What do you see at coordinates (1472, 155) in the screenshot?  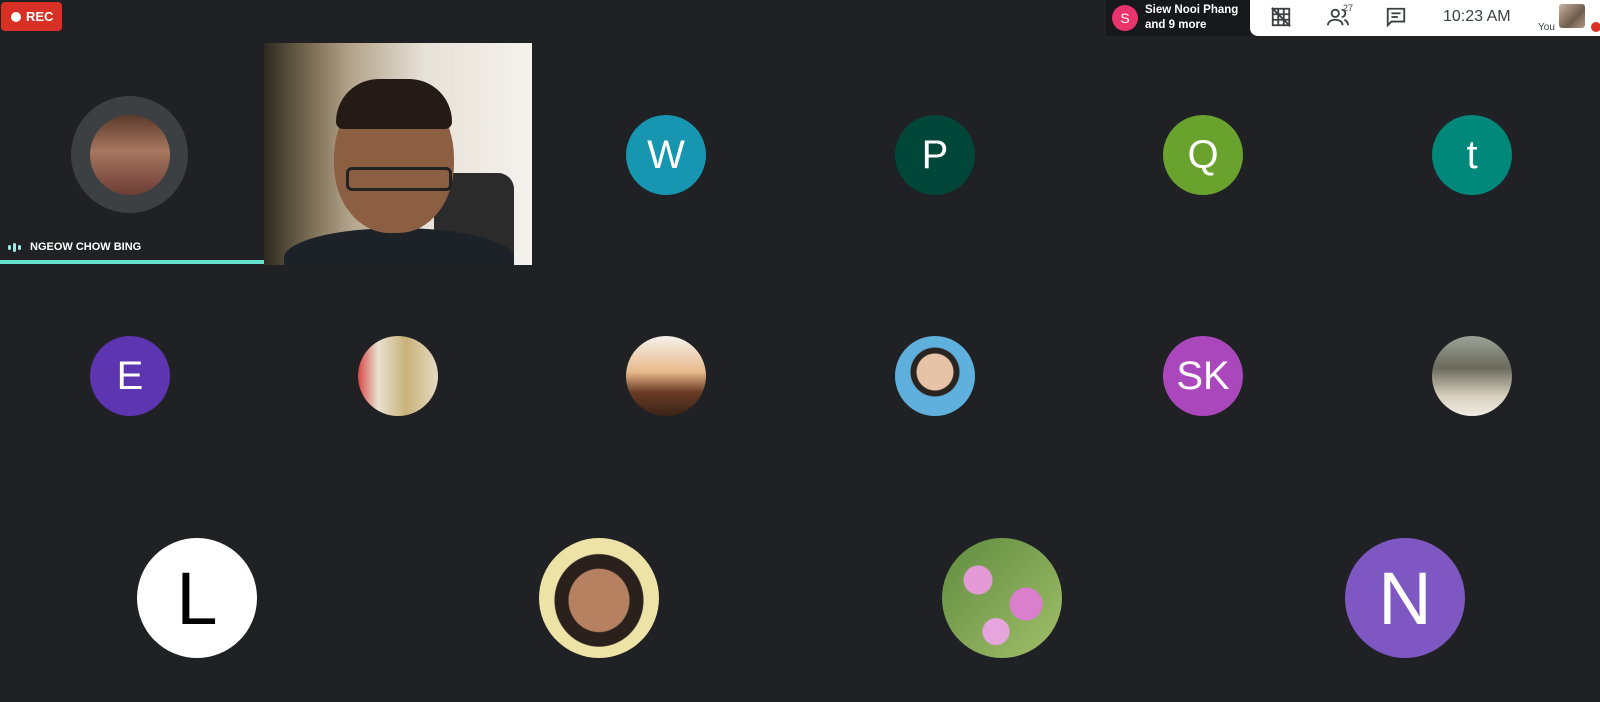 I see `participant-avatar: t` at bounding box center [1472, 155].